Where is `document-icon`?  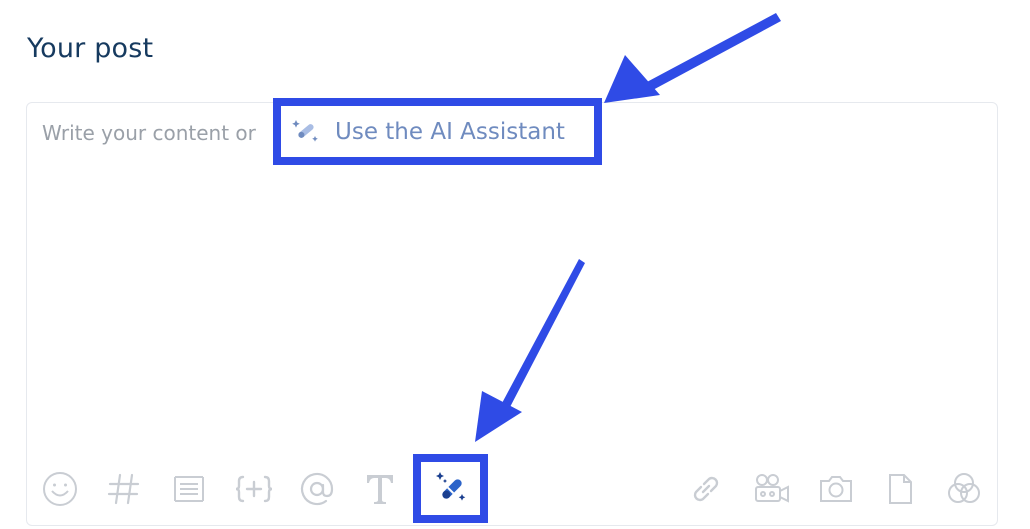 document-icon is located at coordinates (900, 489).